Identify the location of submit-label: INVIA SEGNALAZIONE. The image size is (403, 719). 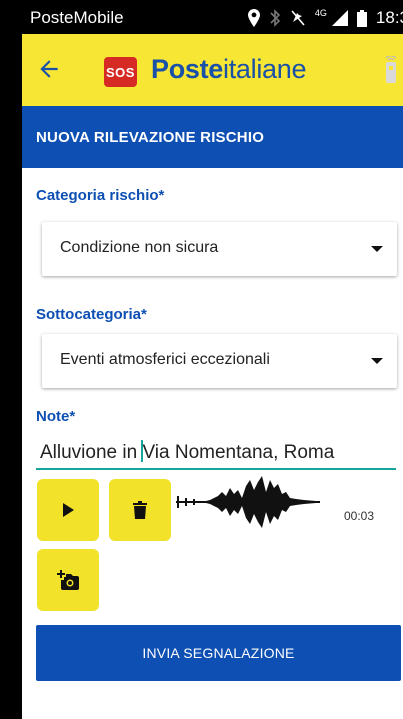
(218, 653).